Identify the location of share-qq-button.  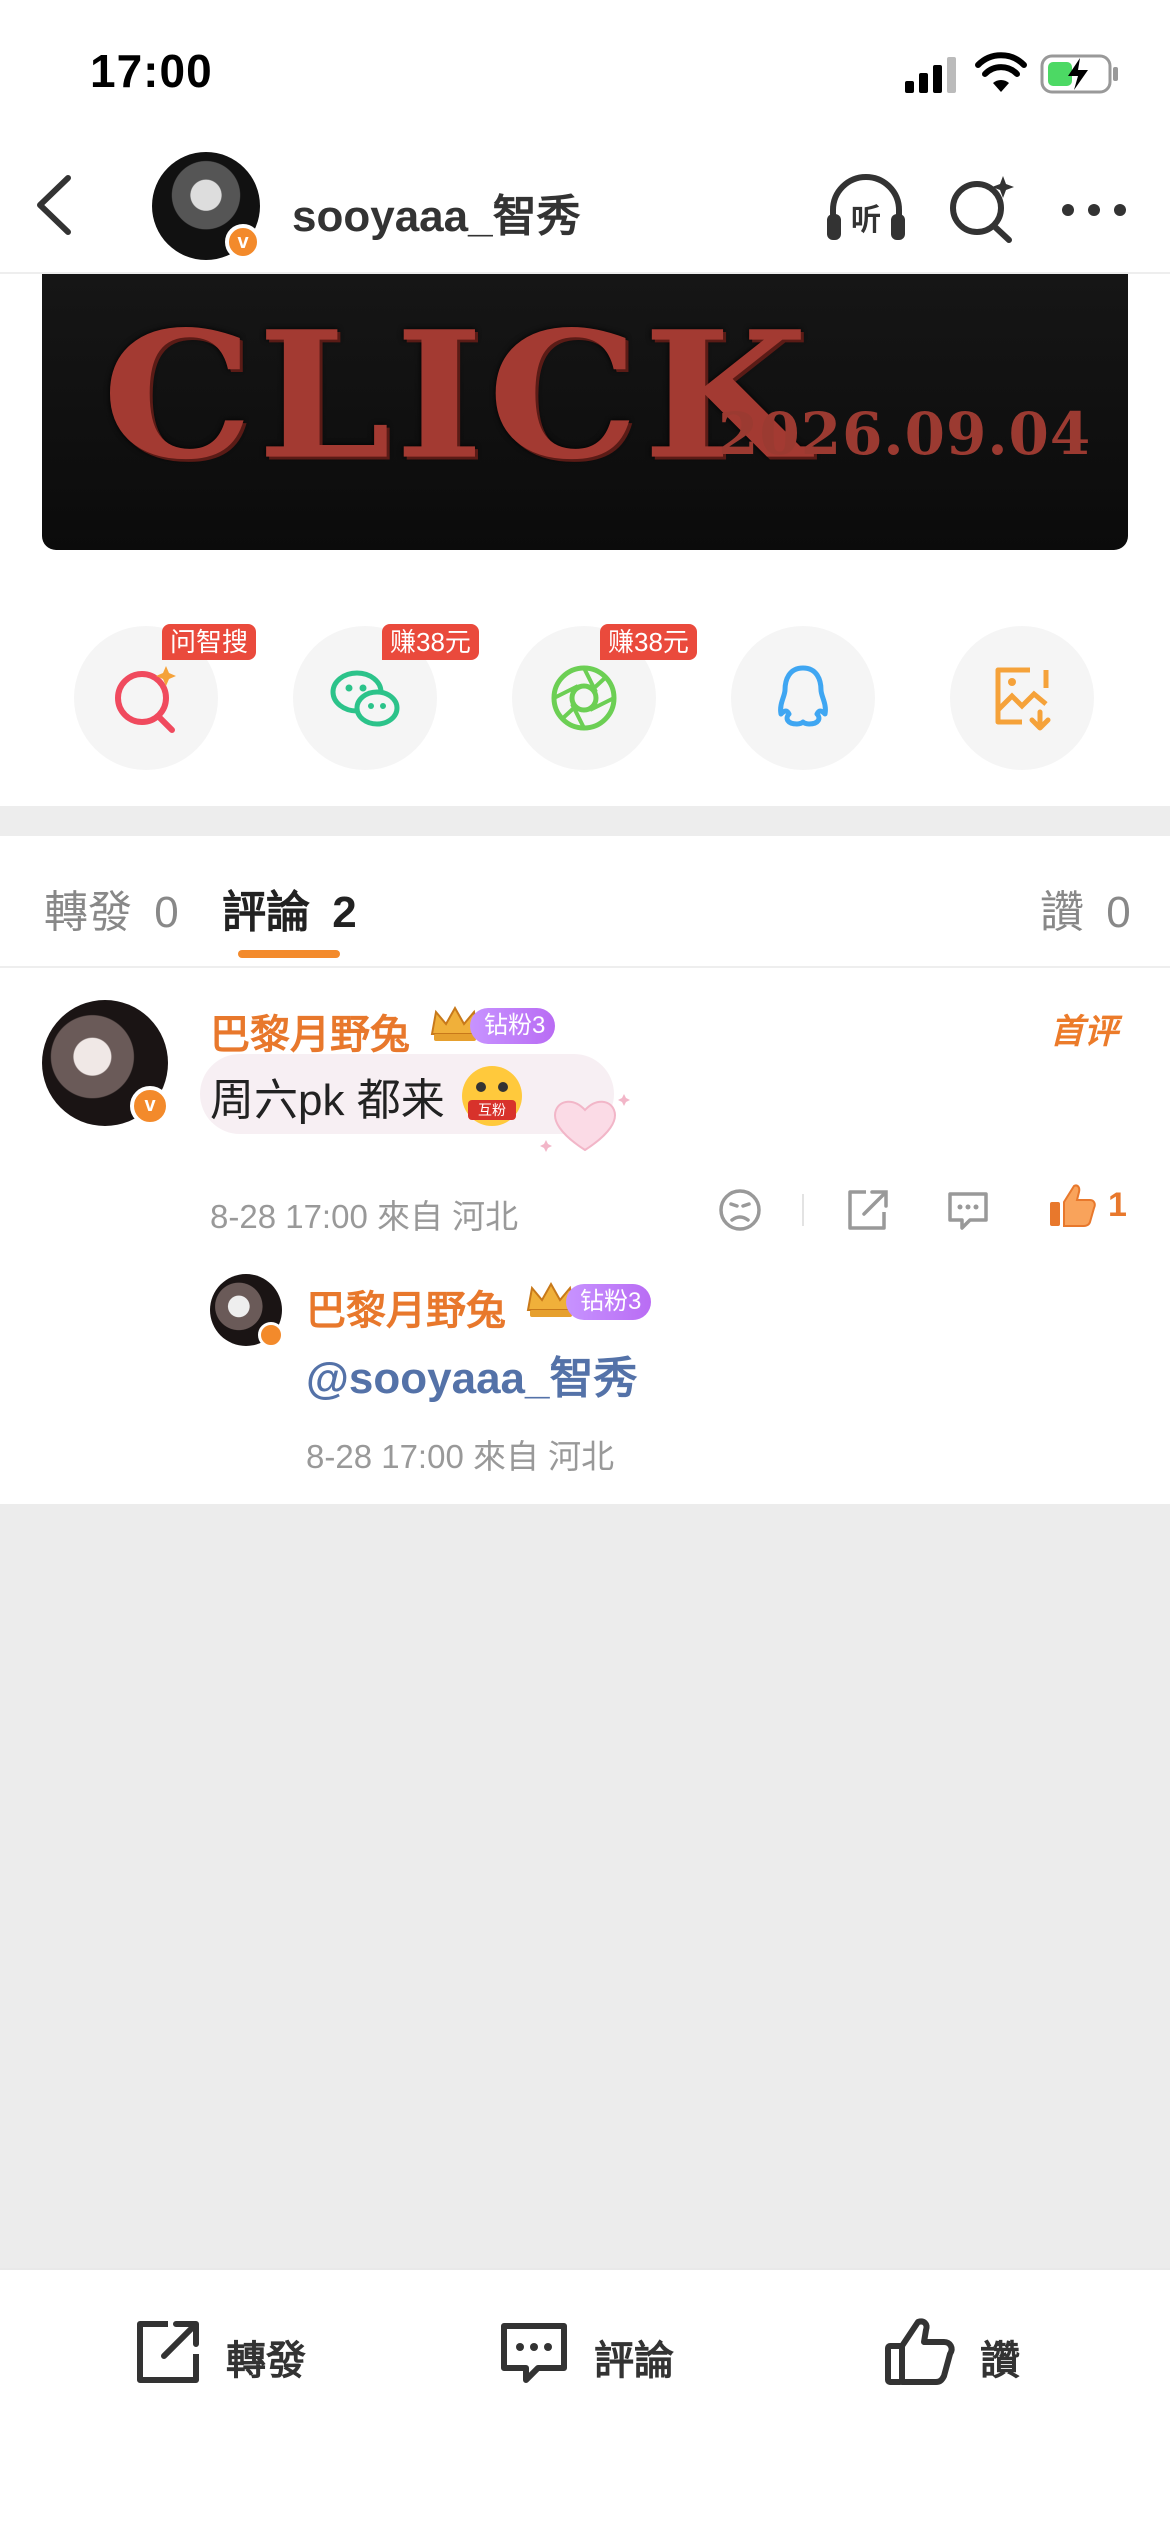
(803, 698).